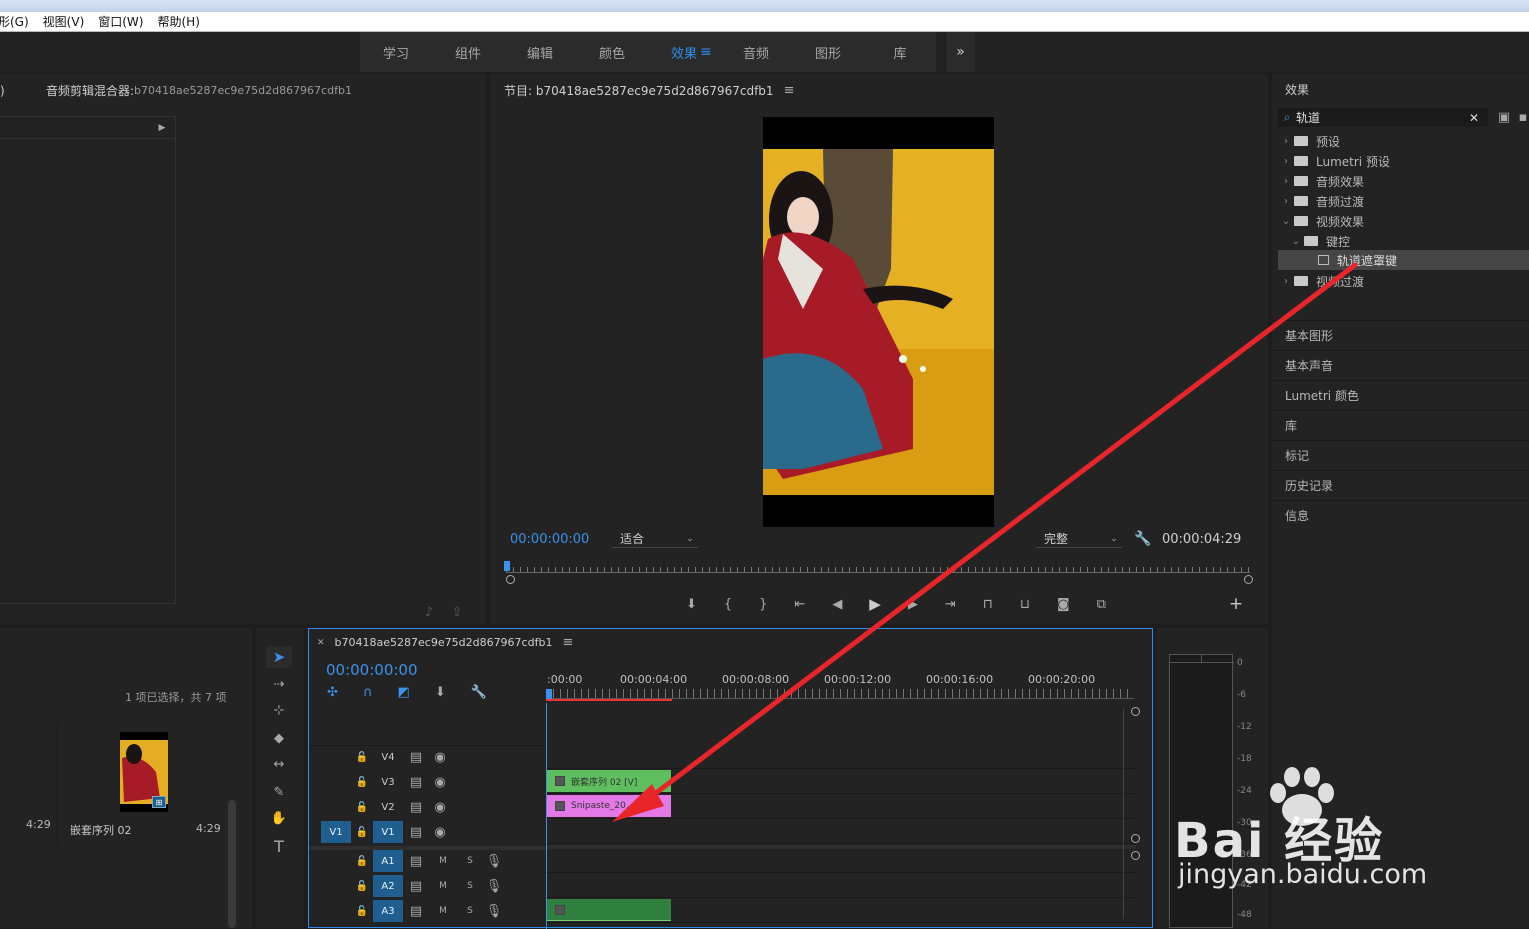 The height and width of the screenshot is (929, 1529). I want to click on menu-window: 窗口(W), so click(120, 21).